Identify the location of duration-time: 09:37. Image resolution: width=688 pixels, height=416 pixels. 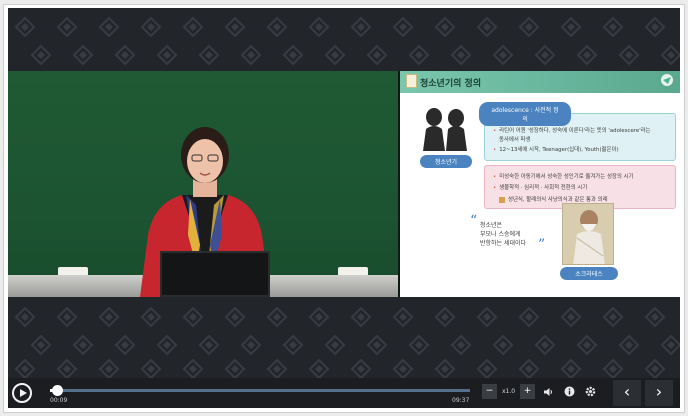
(461, 400).